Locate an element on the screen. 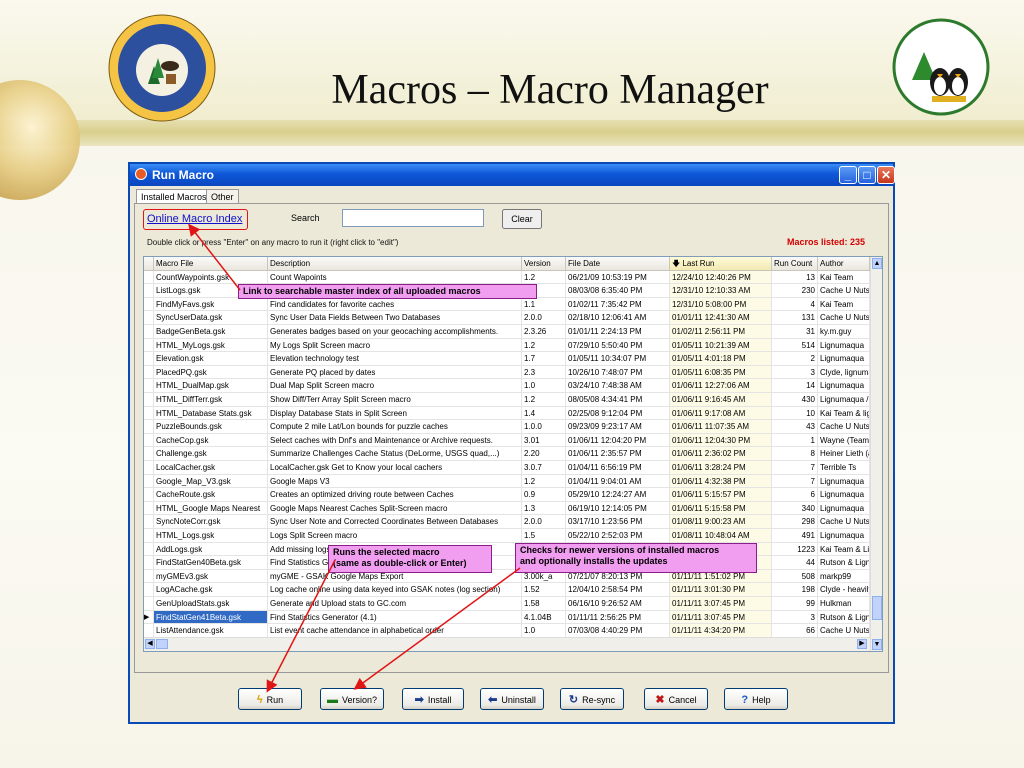  window-title: Run Macro is located at coordinates (183, 175).